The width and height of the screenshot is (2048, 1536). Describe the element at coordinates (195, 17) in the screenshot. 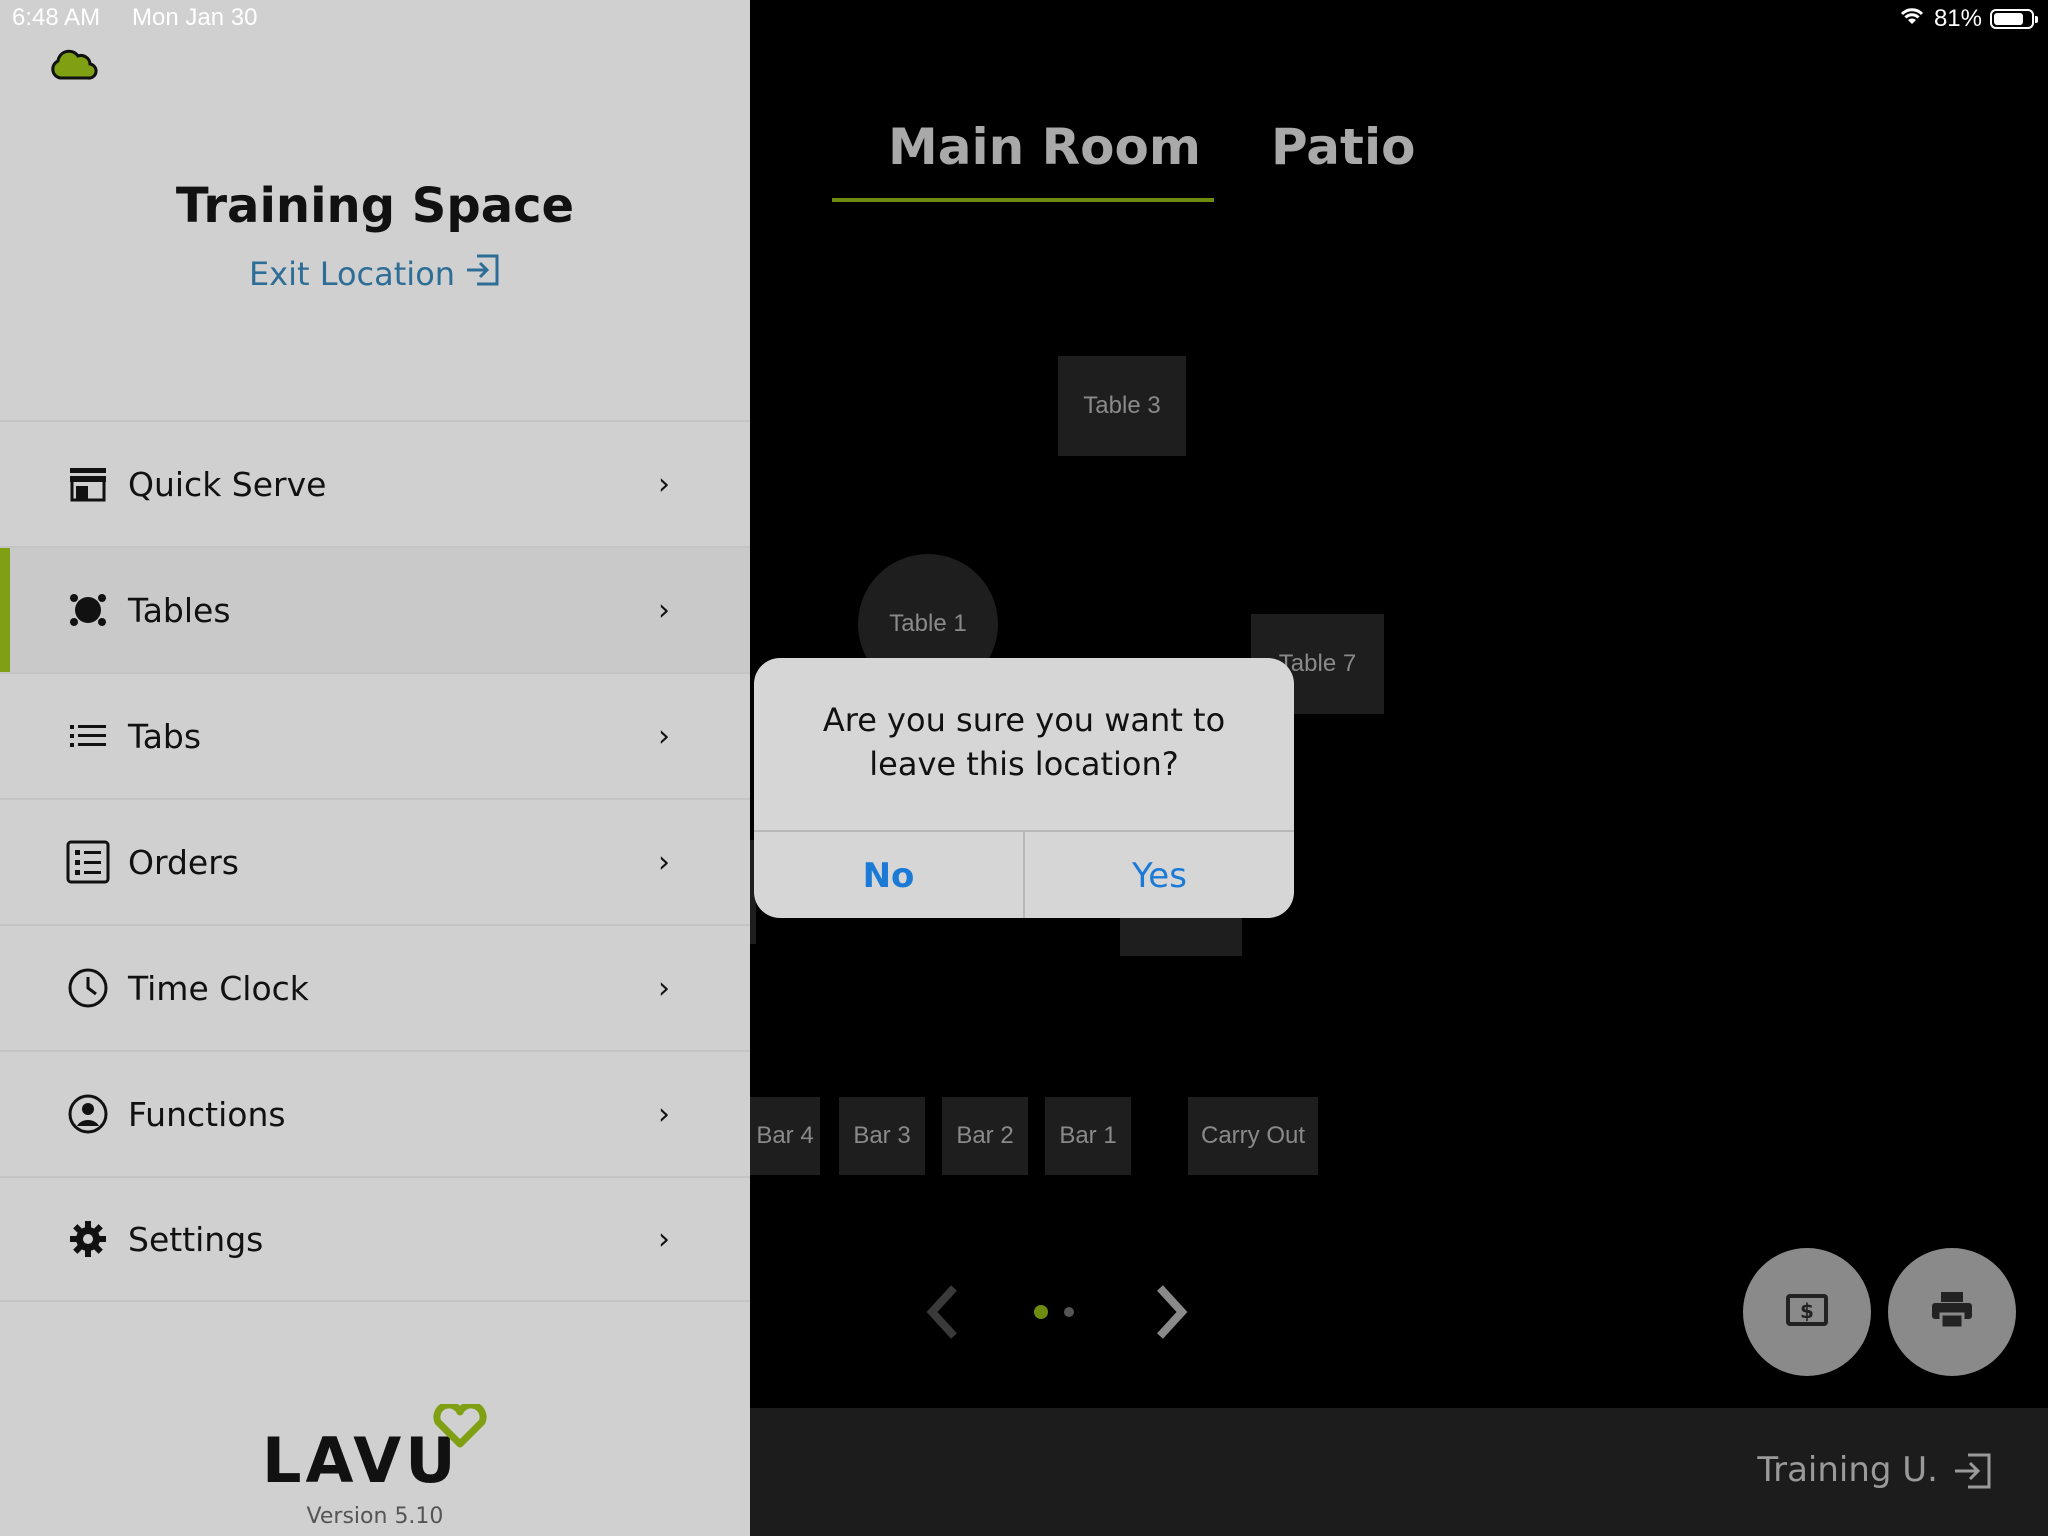

I see `status-date: Mon Jan 30` at that location.